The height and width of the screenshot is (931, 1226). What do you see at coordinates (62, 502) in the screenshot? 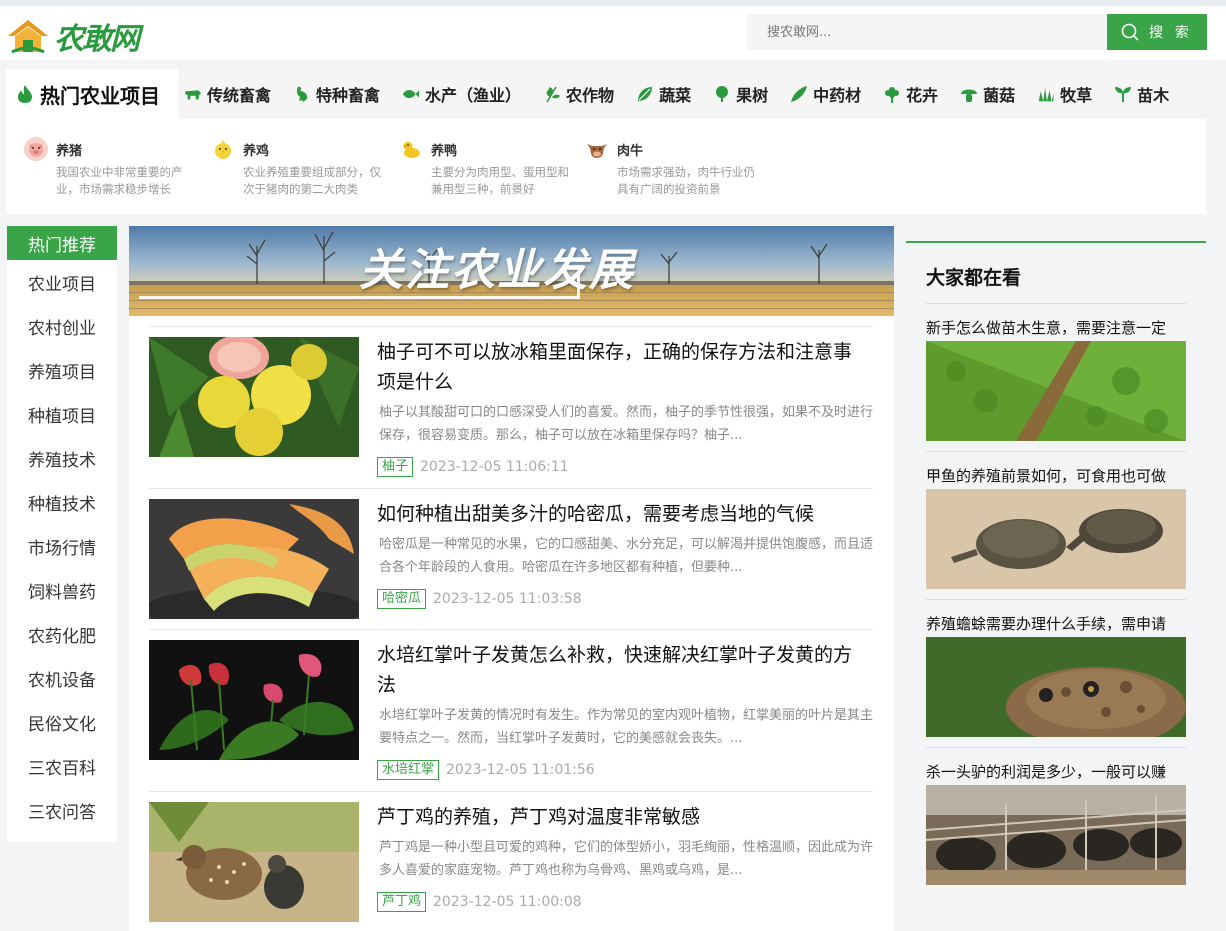
I see `sidebar-item: 种植技术` at bounding box center [62, 502].